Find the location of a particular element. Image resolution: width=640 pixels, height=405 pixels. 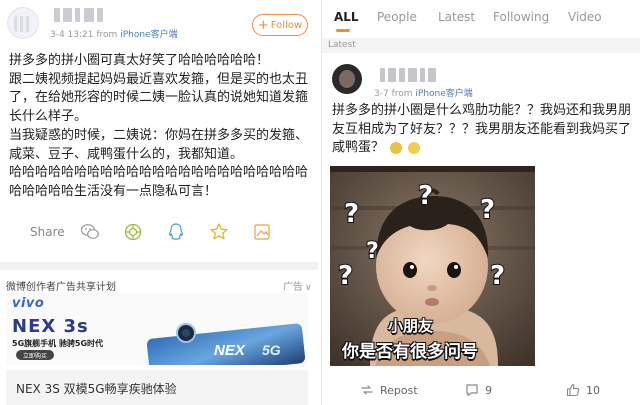

ad-phone-image: NEX 5G is located at coordinates (226, 344).